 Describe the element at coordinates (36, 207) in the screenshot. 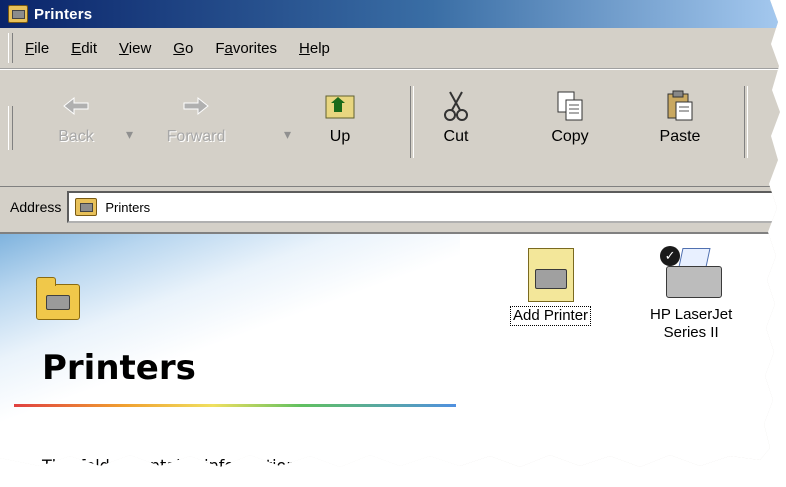

I see `address-label: Address` at that location.